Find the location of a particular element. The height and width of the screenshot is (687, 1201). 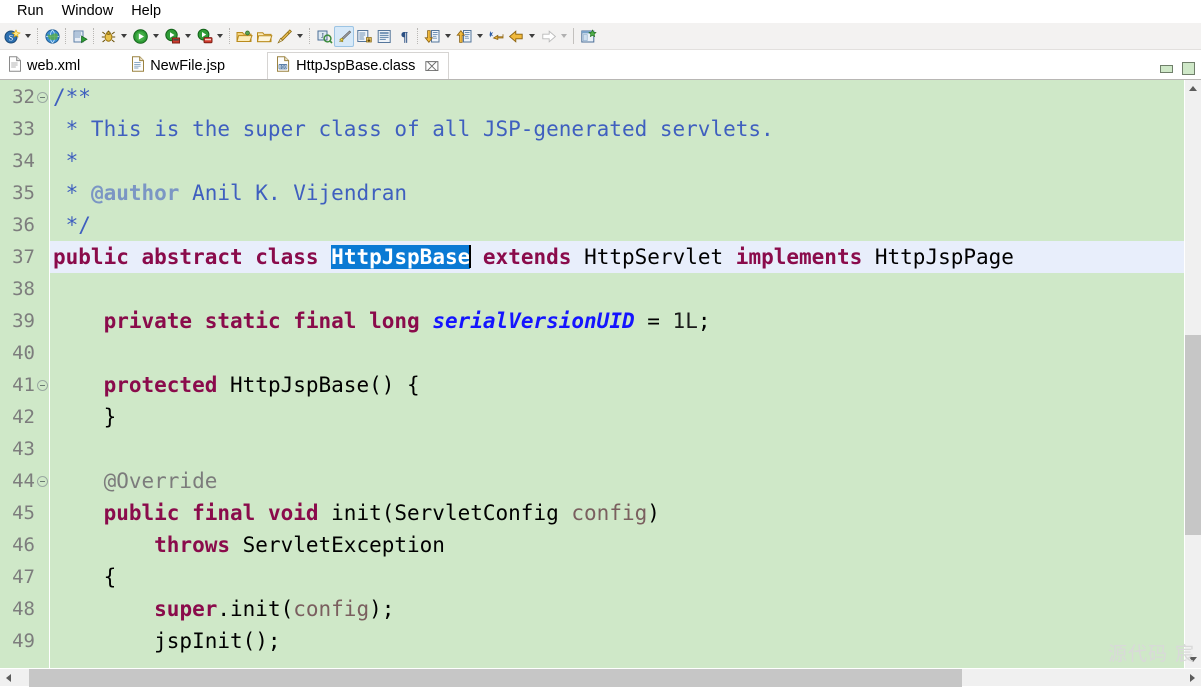

code-token: throws is located at coordinates (192, 545).